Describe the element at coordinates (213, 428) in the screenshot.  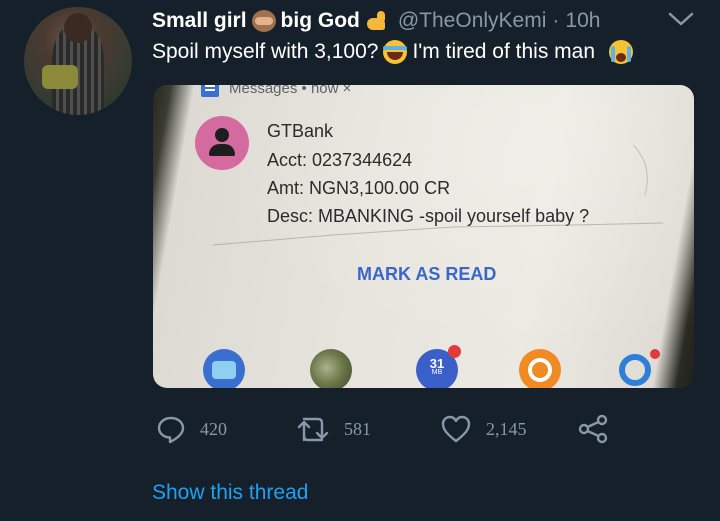
I see `reply-count: 420` at that location.